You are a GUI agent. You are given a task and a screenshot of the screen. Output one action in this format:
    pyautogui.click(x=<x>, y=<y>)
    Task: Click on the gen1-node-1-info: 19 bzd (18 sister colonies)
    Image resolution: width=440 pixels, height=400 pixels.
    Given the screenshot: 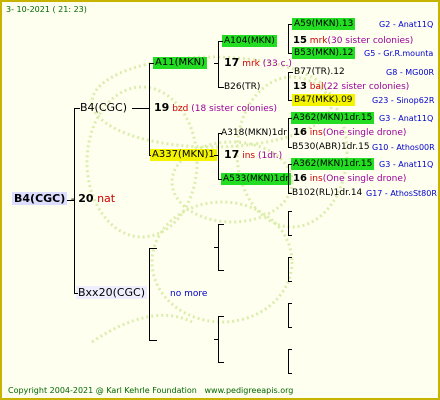 What is the action you would take?
    pyautogui.click(x=215, y=108)
    